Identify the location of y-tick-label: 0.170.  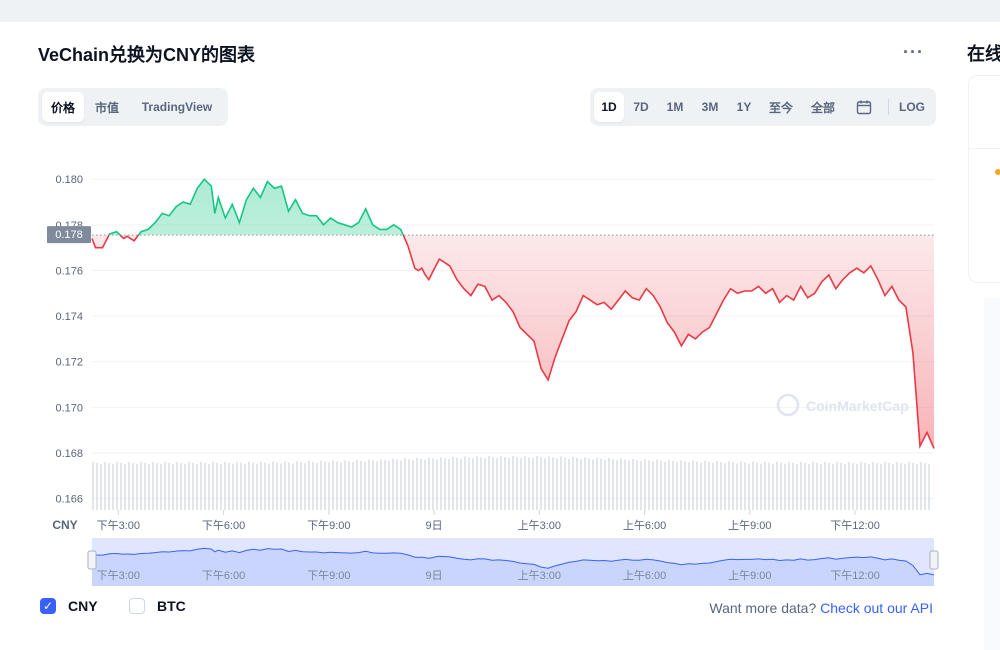
(69, 408).